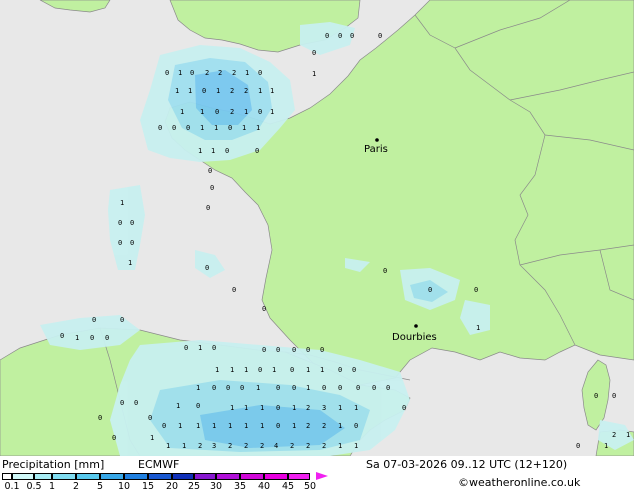 Image resolution: width=634 pixels, height=490 pixels. I want to click on legend-arrow-icon, so click(322, 476).